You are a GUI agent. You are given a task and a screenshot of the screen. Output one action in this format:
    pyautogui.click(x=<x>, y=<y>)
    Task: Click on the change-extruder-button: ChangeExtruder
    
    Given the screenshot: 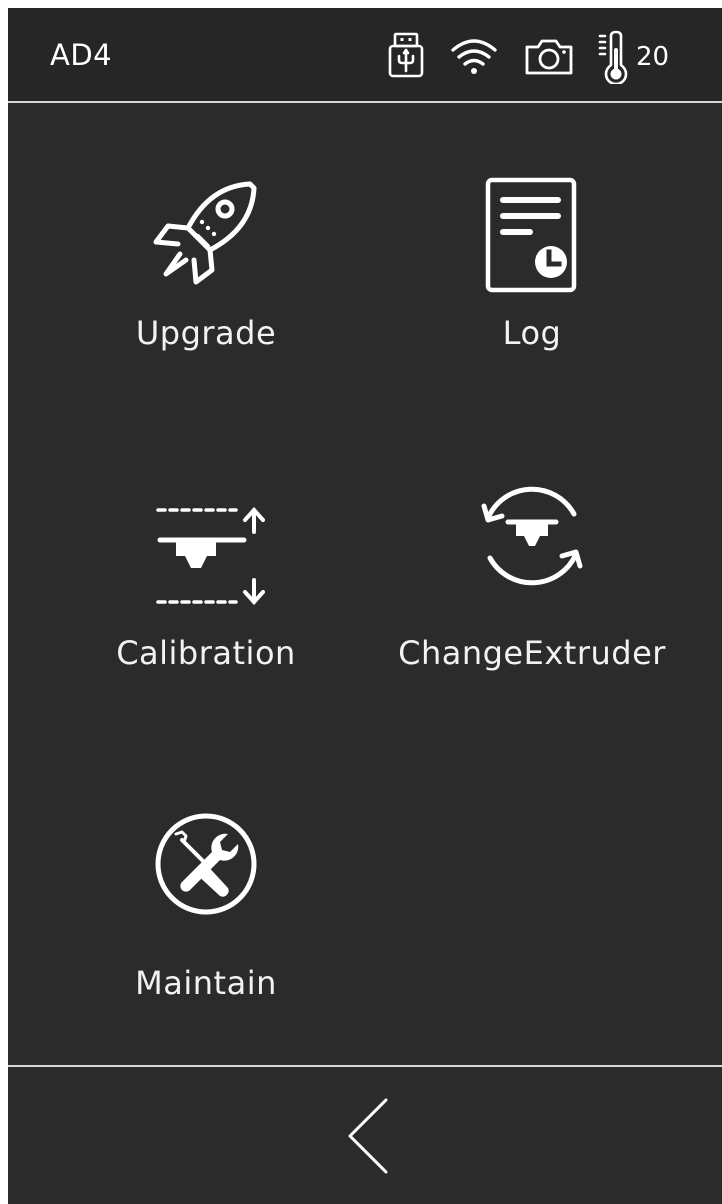 What is the action you would take?
    pyautogui.click(x=532, y=591)
    